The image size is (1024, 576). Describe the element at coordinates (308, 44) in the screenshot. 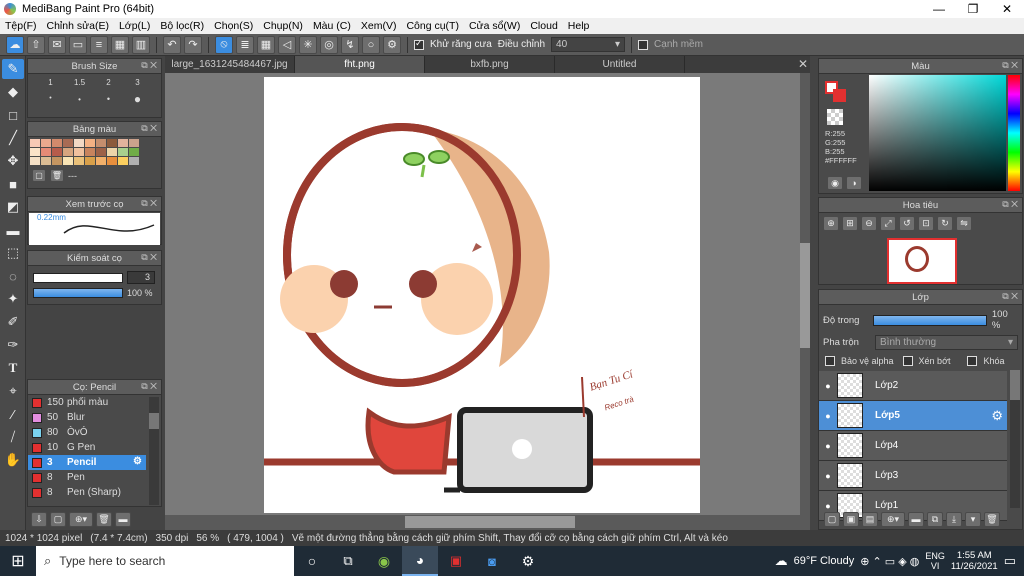

I see `radial-snap-icon: ✳` at that location.